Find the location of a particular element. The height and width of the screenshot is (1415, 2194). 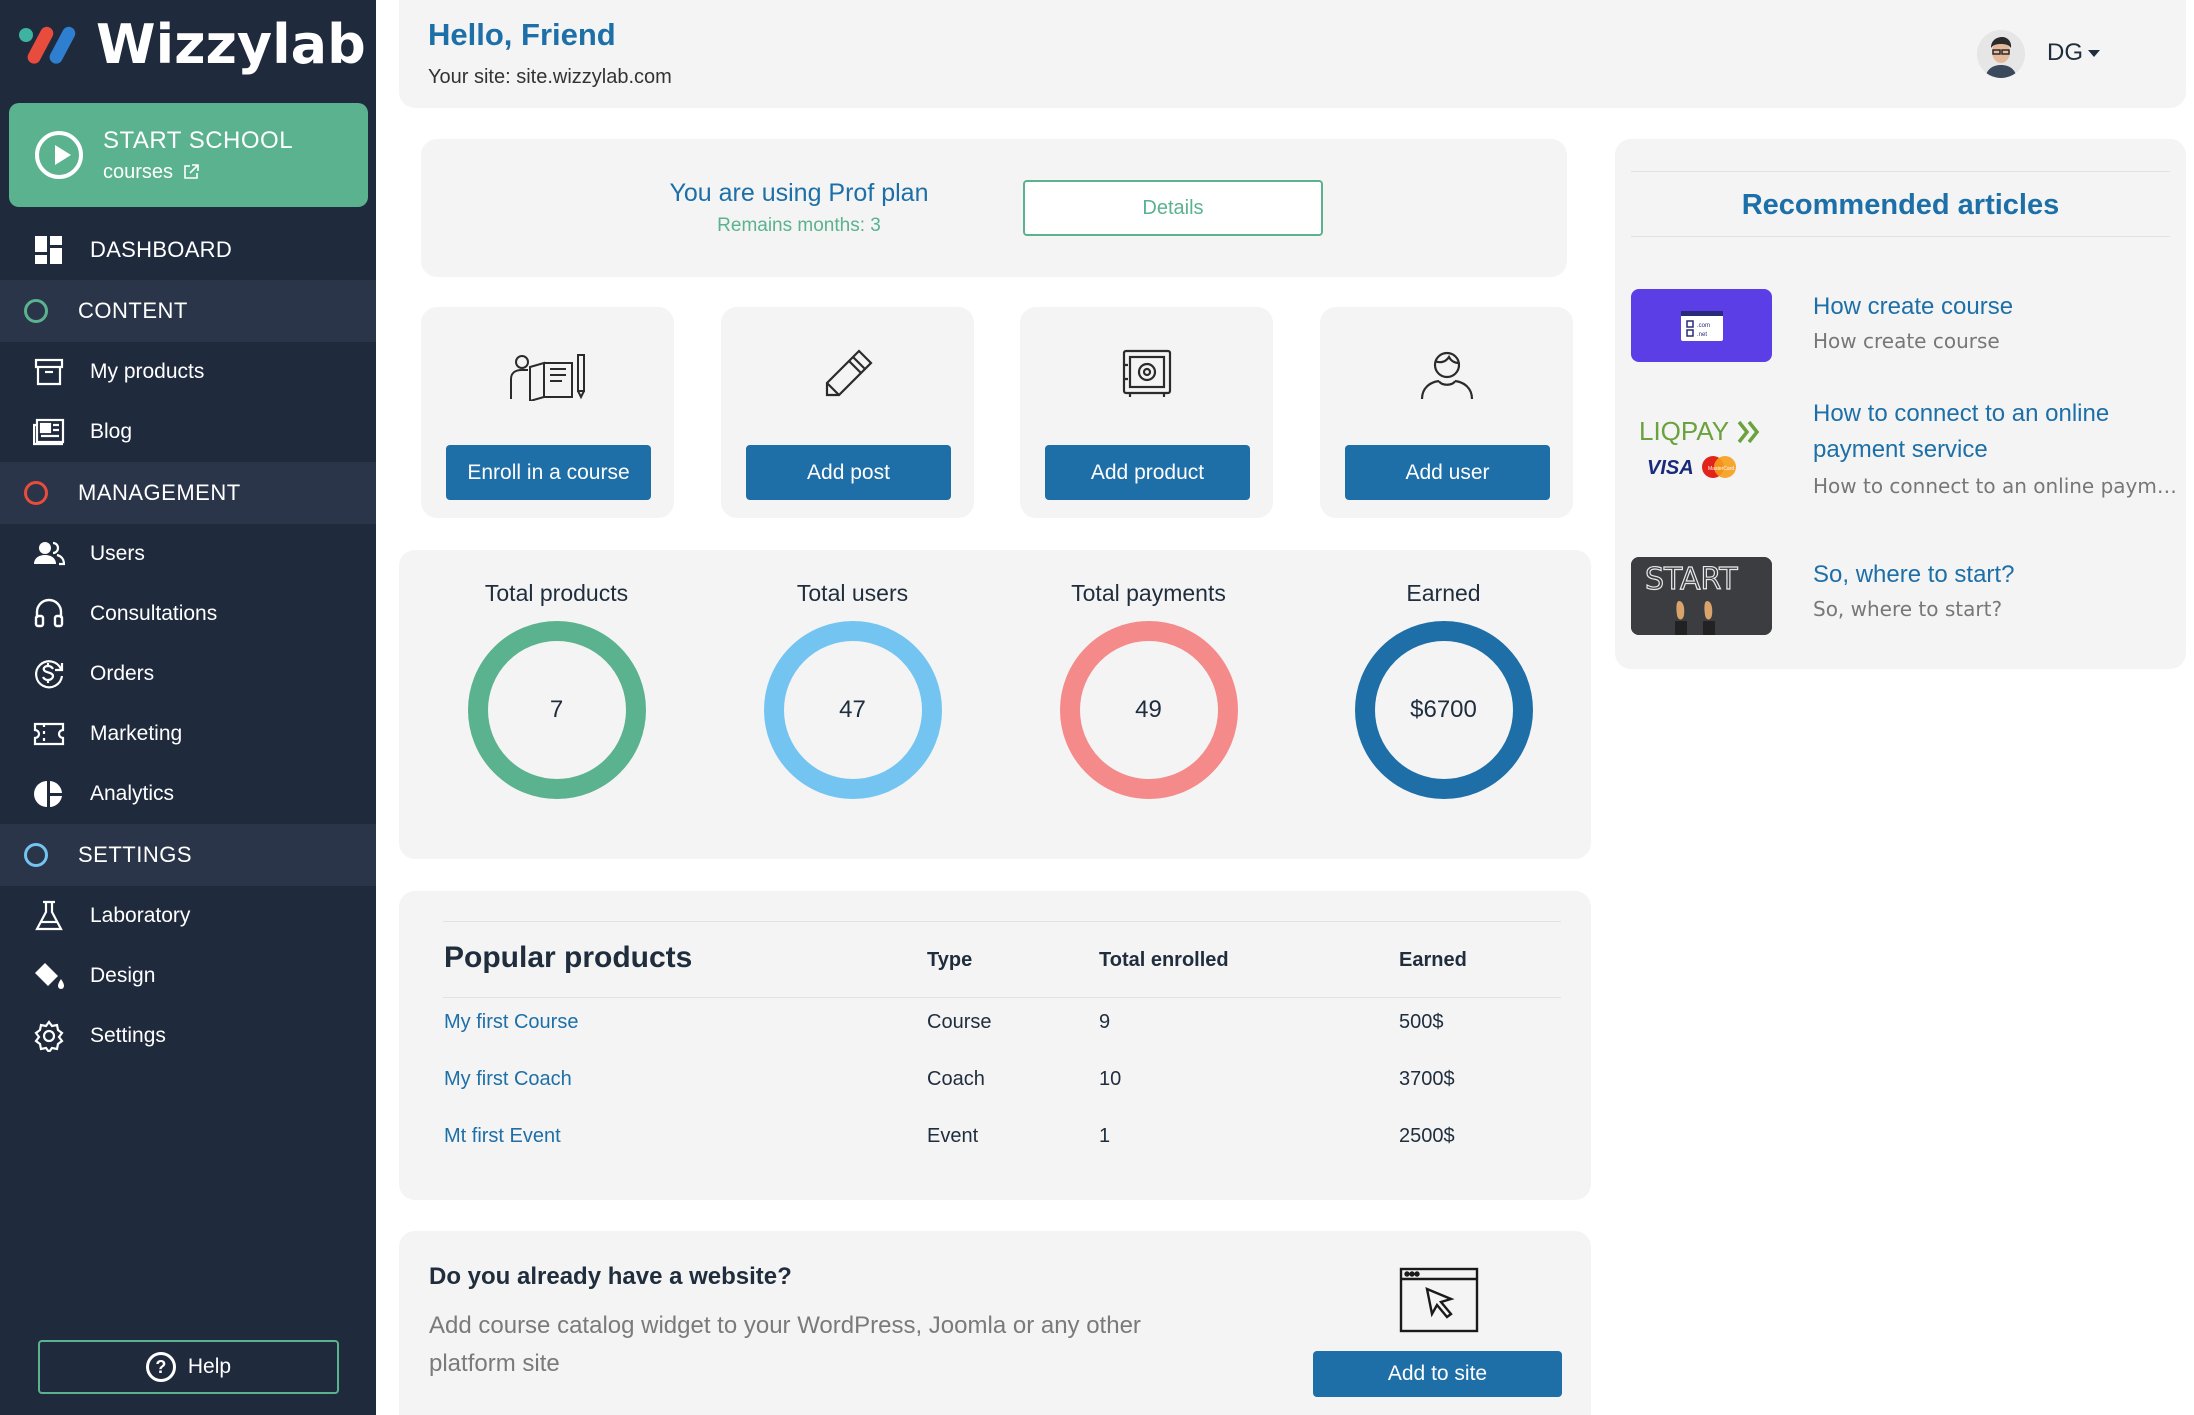

pencil-icon is located at coordinates (847, 384).